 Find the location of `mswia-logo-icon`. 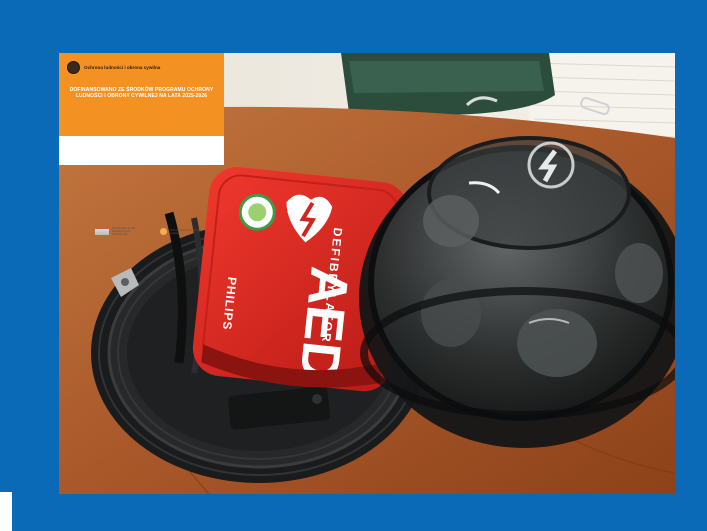

mswia-logo-icon is located at coordinates (102, 231).